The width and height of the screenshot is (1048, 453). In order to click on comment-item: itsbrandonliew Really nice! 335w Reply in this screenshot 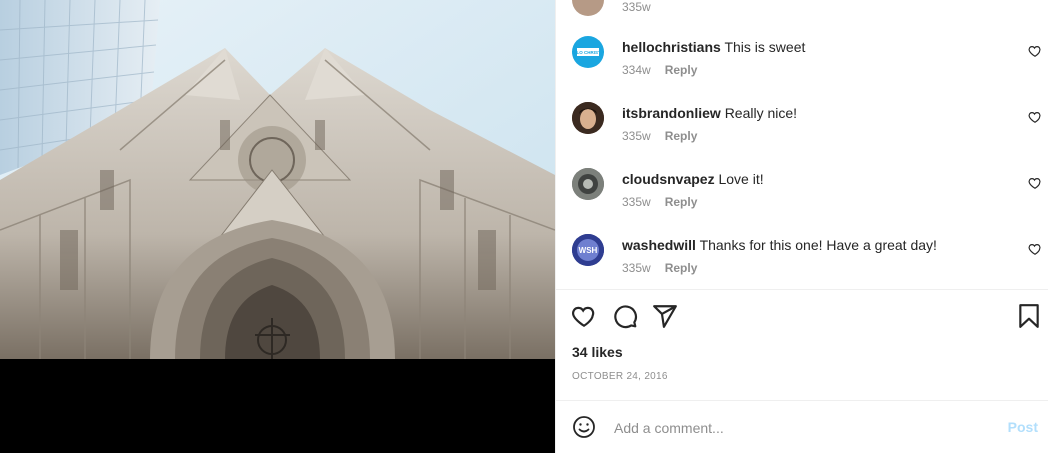, I will do `click(802, 129)`.